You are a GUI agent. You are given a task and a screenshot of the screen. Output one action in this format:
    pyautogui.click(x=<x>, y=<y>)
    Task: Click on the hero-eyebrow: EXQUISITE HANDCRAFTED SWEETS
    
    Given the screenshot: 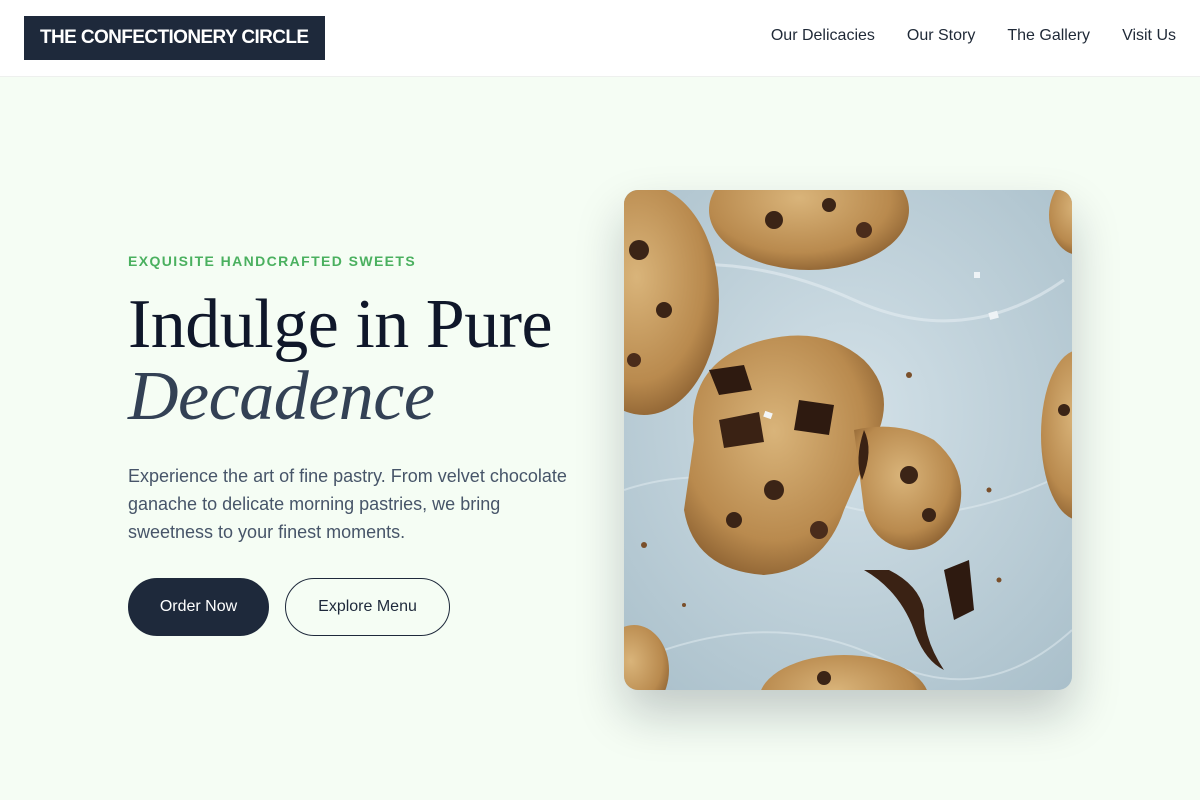 What is the action you would take?
    pyautogui.click(x=272, y=261)
    